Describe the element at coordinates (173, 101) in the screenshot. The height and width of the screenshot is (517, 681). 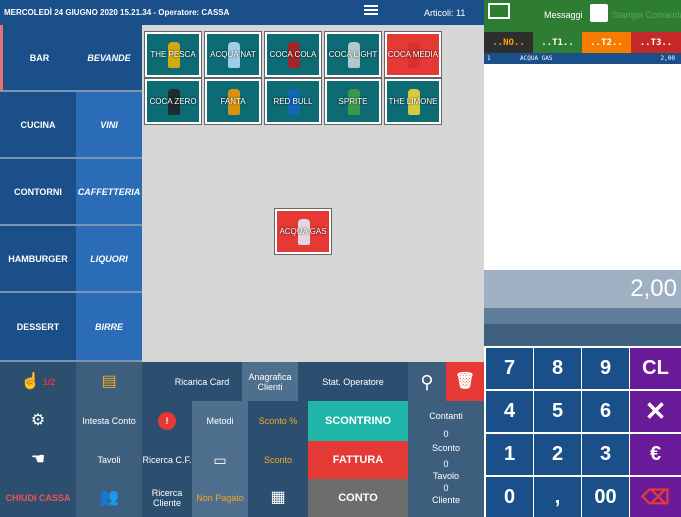
I see `product-coca-zero: COCA ZERO` at that location.